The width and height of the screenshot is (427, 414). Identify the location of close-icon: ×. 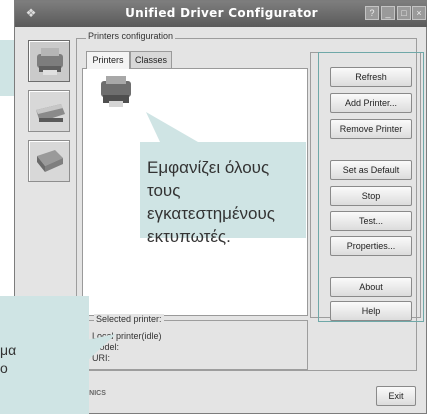
(419, 13).